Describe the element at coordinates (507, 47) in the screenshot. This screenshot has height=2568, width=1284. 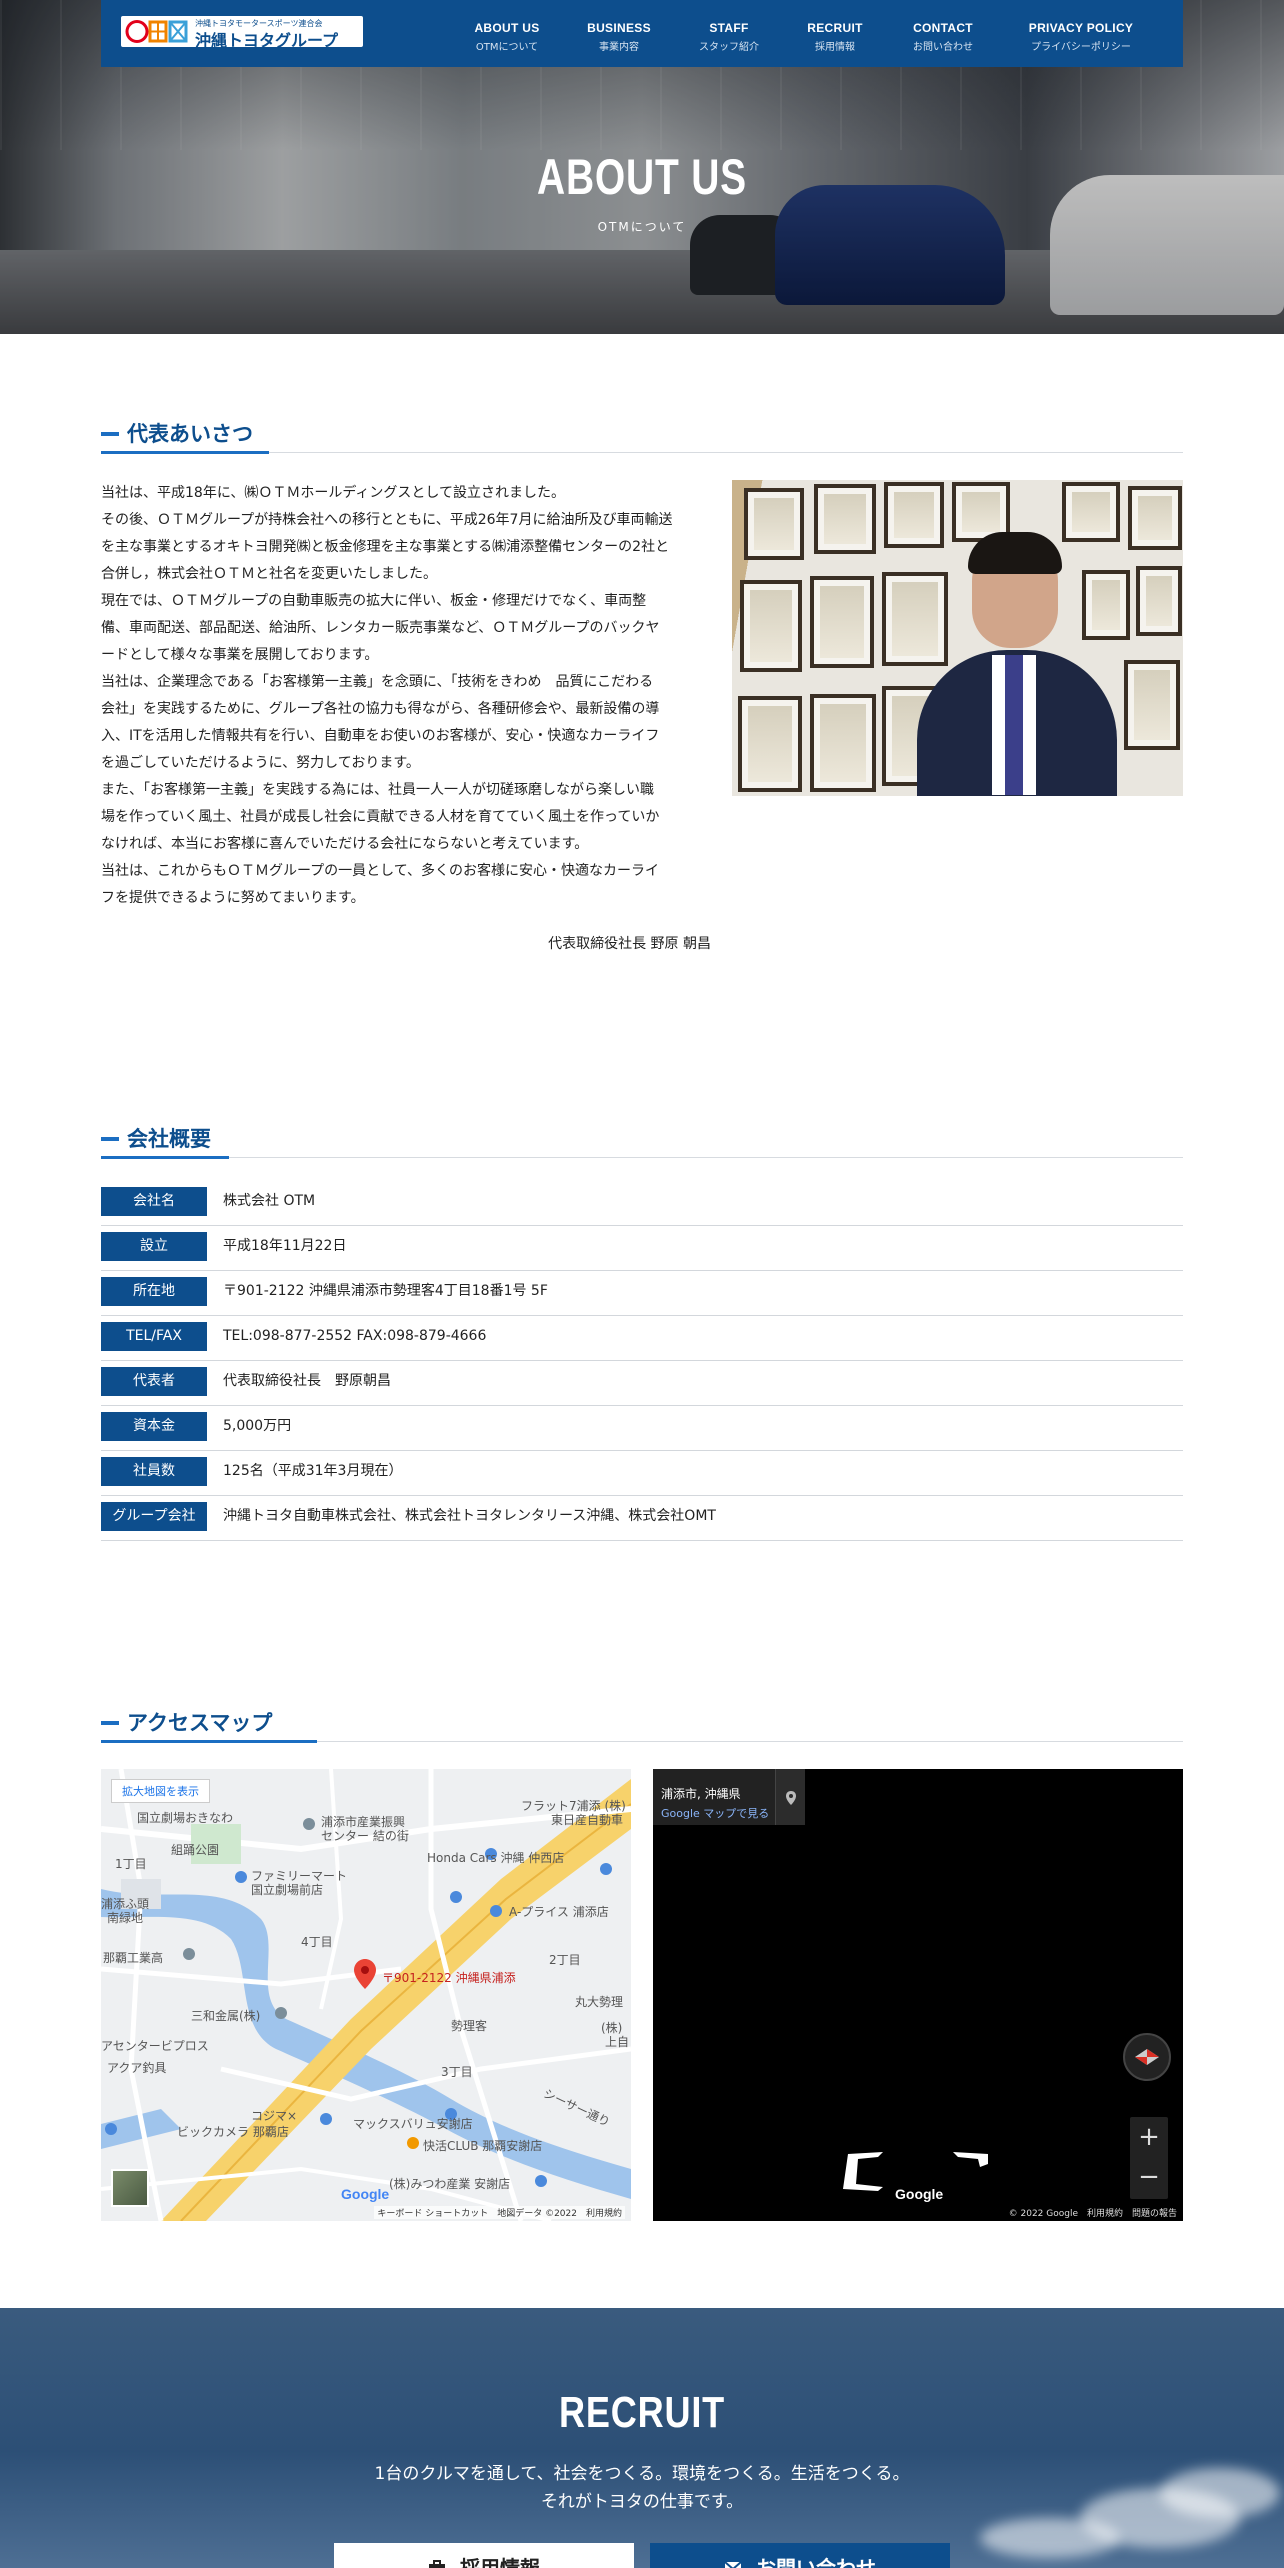
I see `nav-about-ja: OTMについて` at that location.